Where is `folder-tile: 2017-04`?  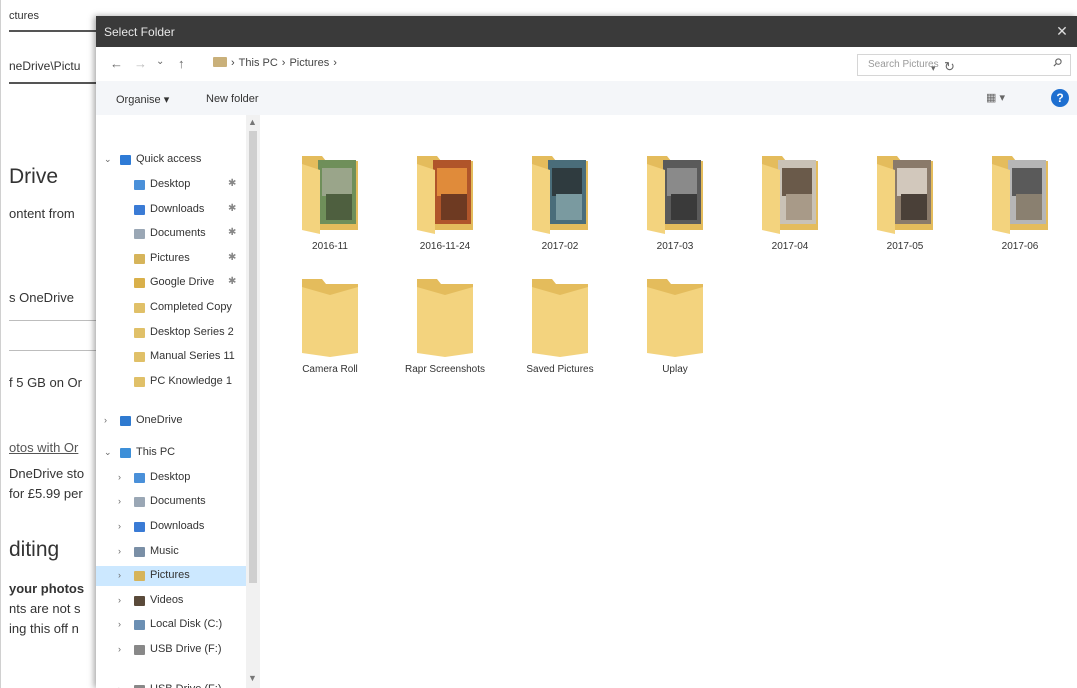
folder-tile: 2017-04 is located at coordinates (790, 214).